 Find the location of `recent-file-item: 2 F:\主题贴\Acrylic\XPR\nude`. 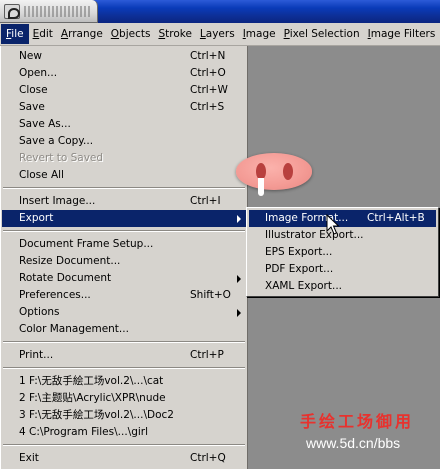

recent-file-item: 2 F:\主题贴\Acrylic\XPR\nude is located at coordinates (124, 398).